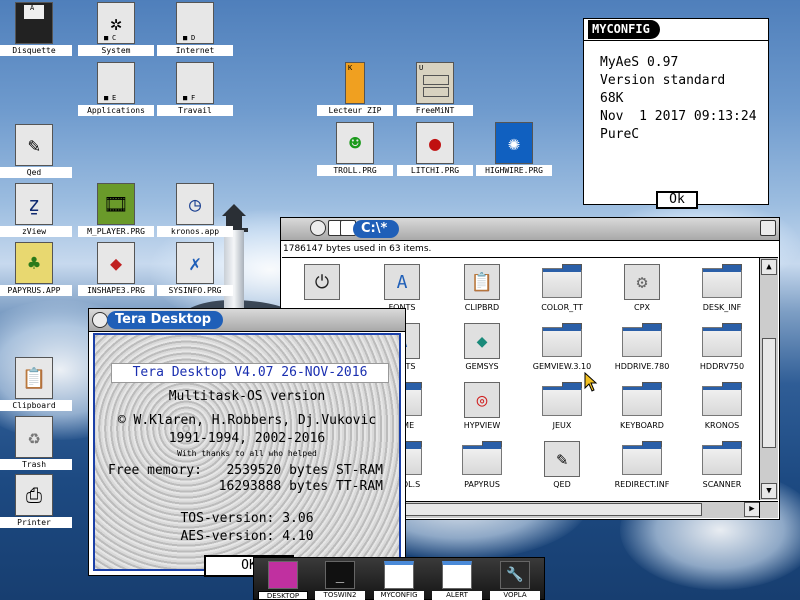  Describe the element at coordinates (676, 30) in the screenshot. I see `myconfig-titlebar: MYCONFIG` at that location.